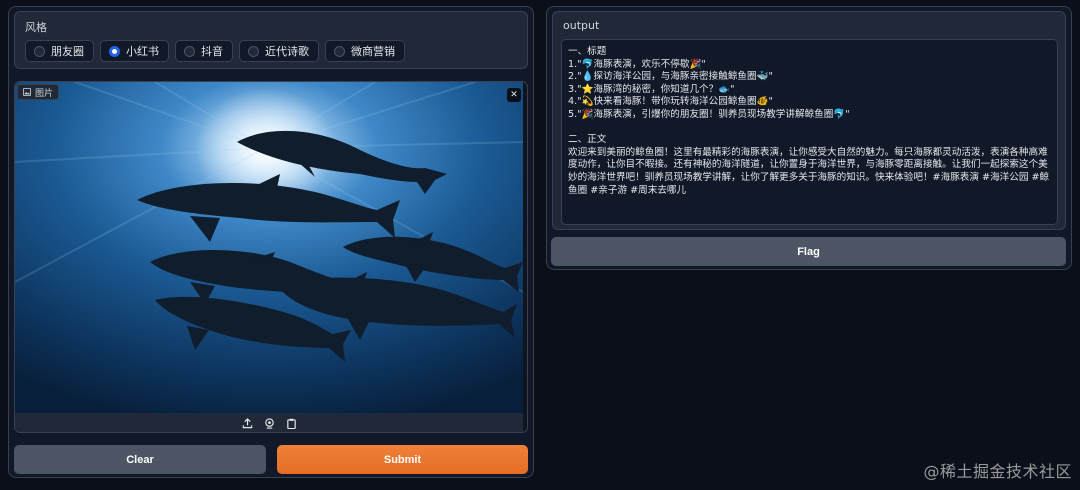 Image resolution: width=1080 pixels, height=490 pixels. I want to click on clipboard-icon, so click(291, 424).